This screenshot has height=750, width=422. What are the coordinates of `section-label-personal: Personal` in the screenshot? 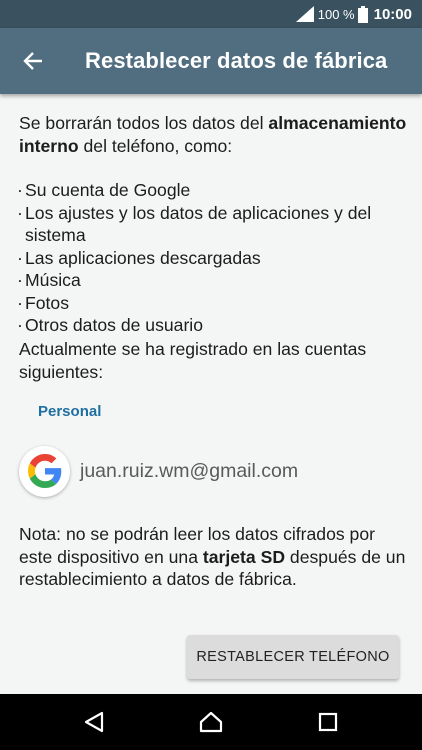 It's located at (70, 411).